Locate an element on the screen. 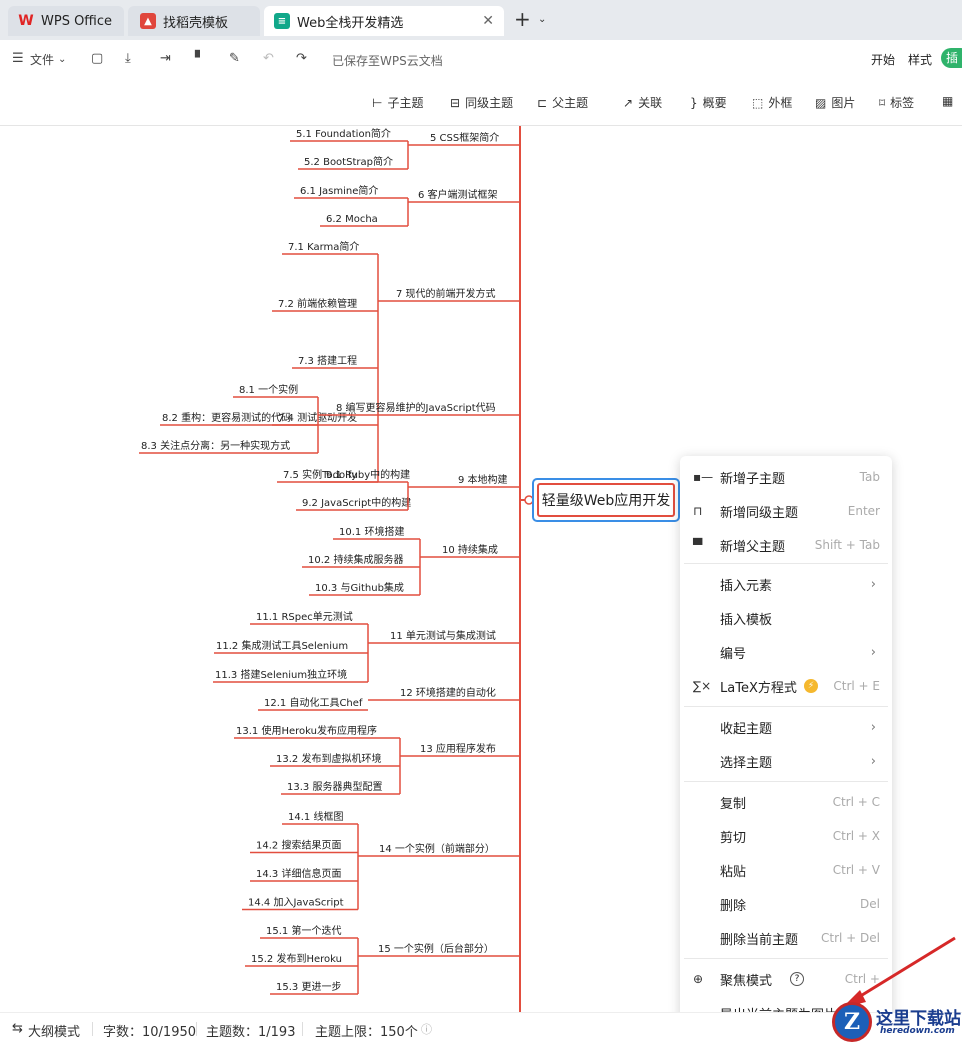 The width and height of the screenshot is (962, 1042). context-menu-label: 编号 is located at coordinates (733, 654).